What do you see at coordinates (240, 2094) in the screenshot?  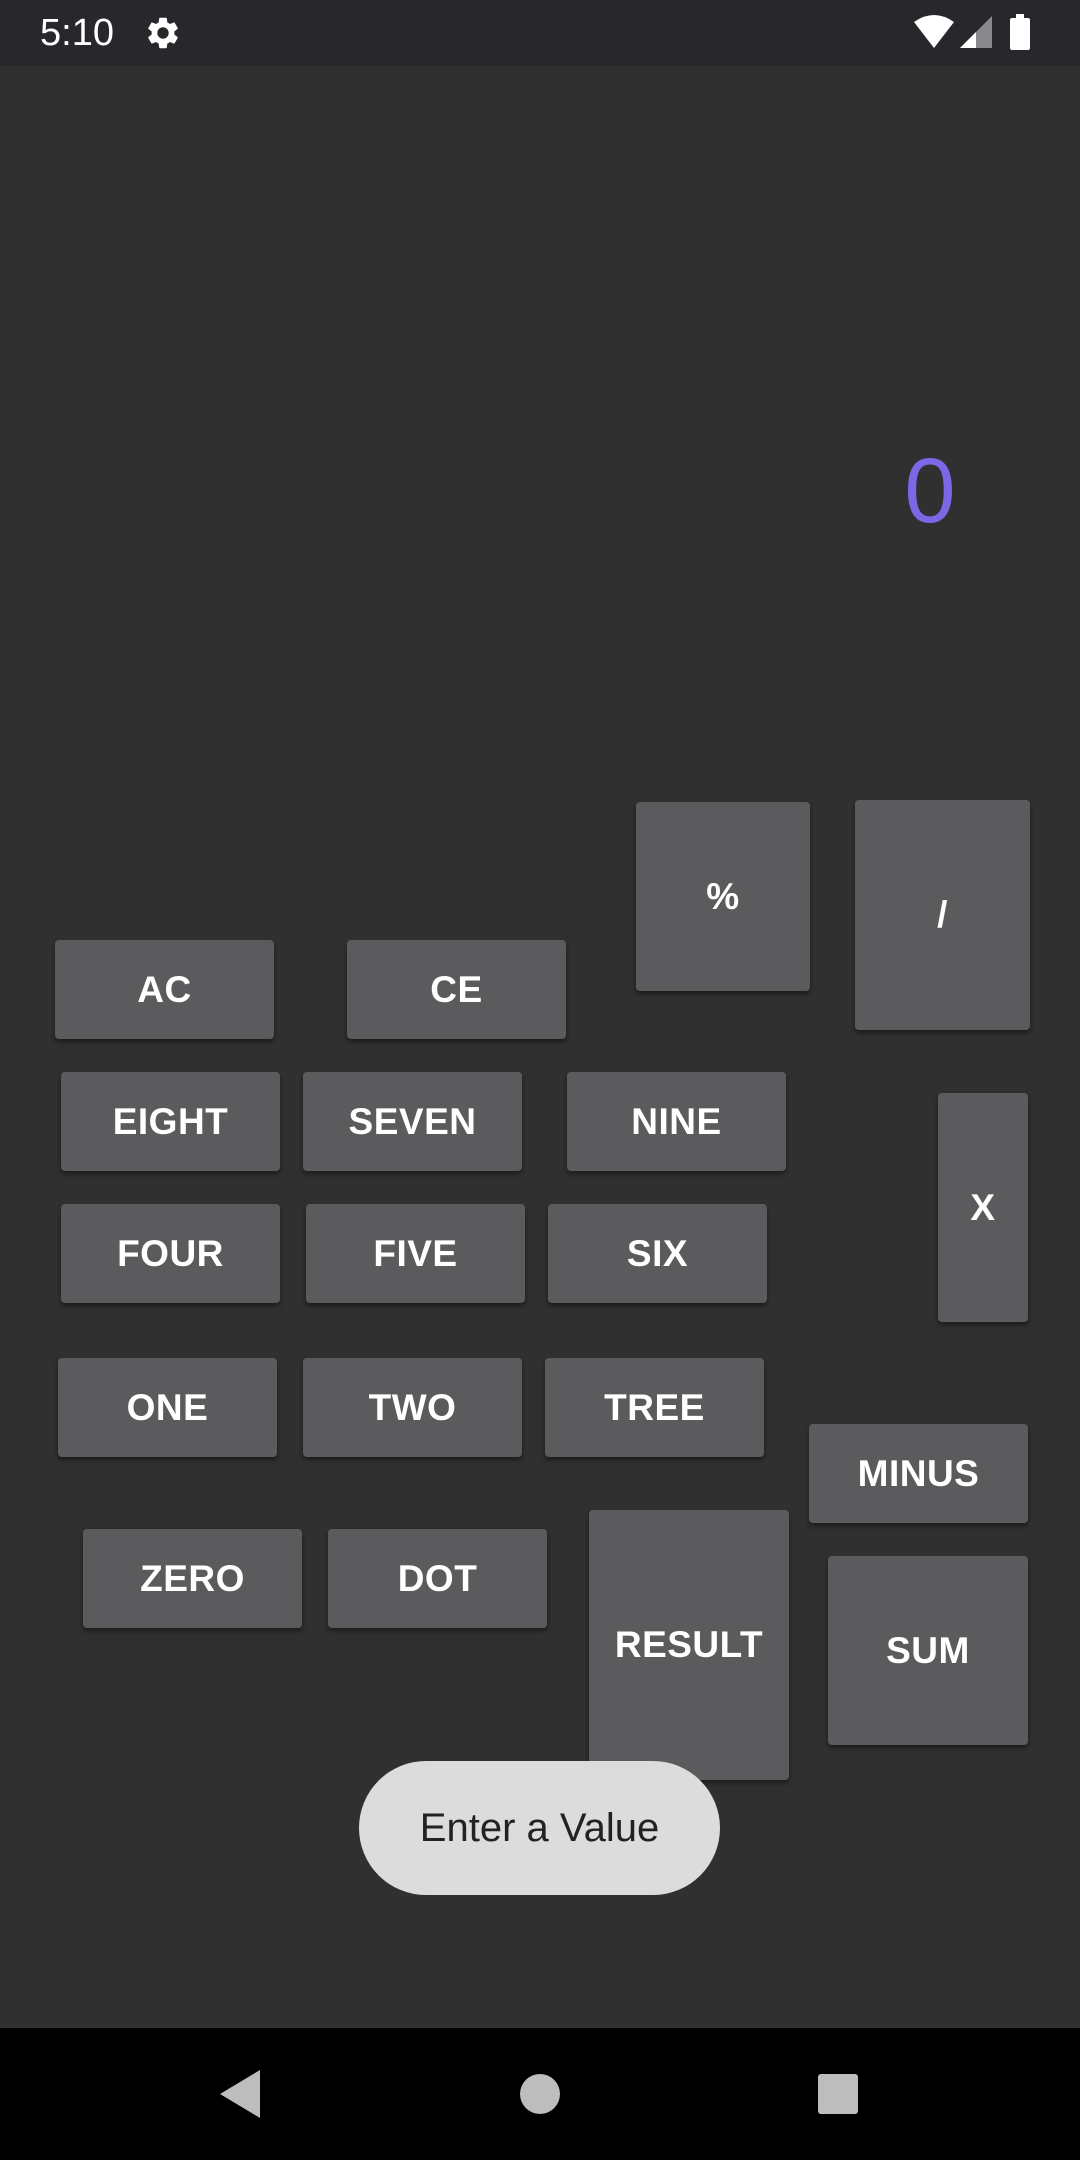 I see `back-icon` at bounding box center [240, 2094].